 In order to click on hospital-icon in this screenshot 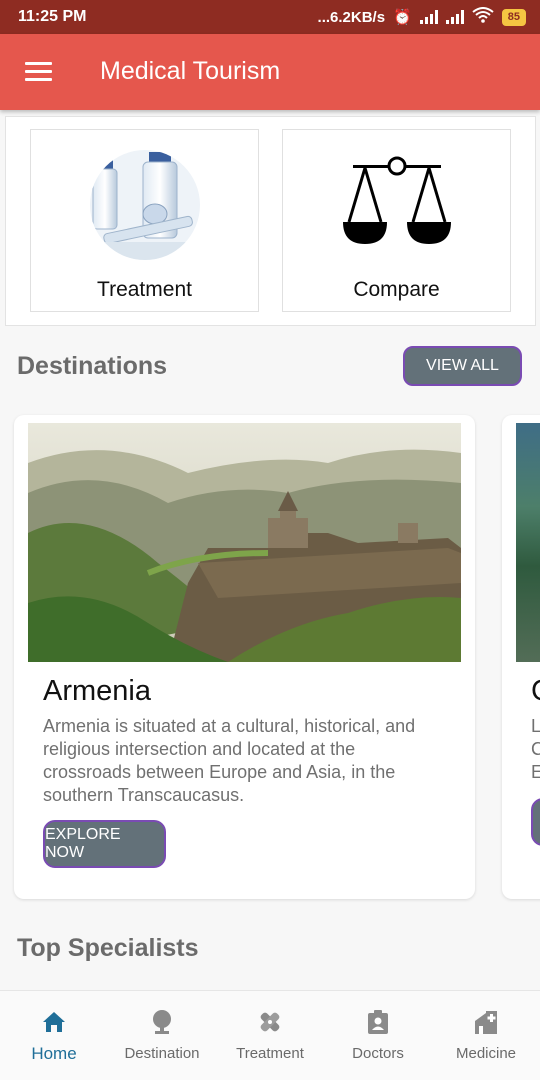, I will do `click(486, 1022)`.